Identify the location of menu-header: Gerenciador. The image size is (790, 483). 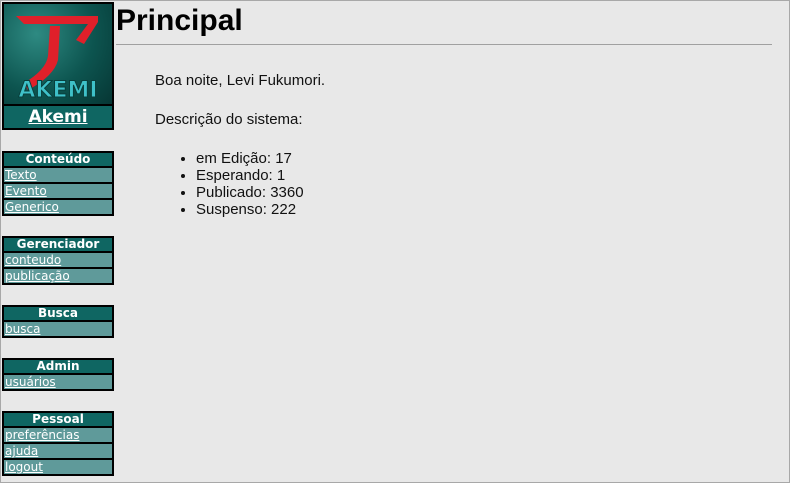
(58, 244).